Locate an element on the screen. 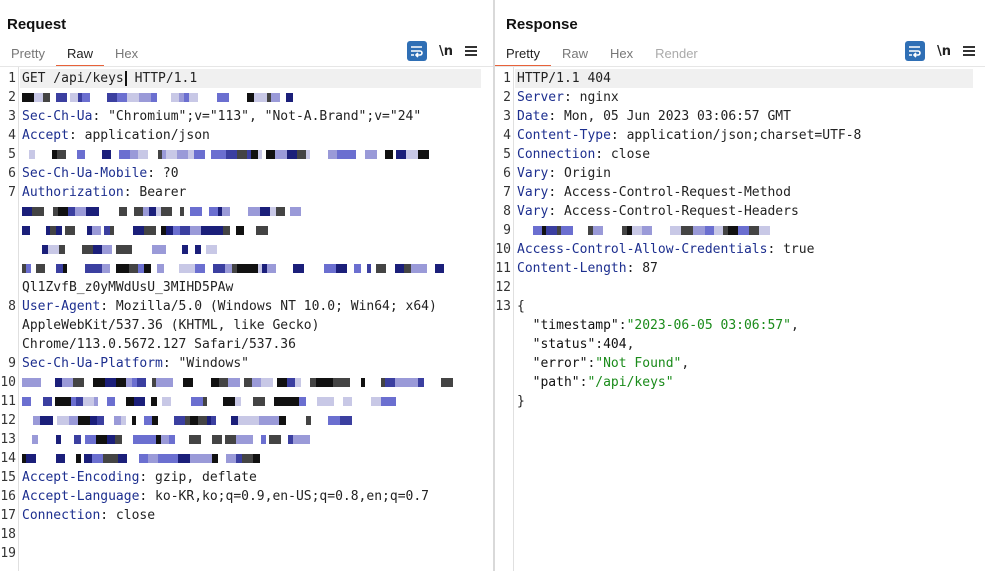  response-tab-raw: Raw is located at coordinates (575, 55).